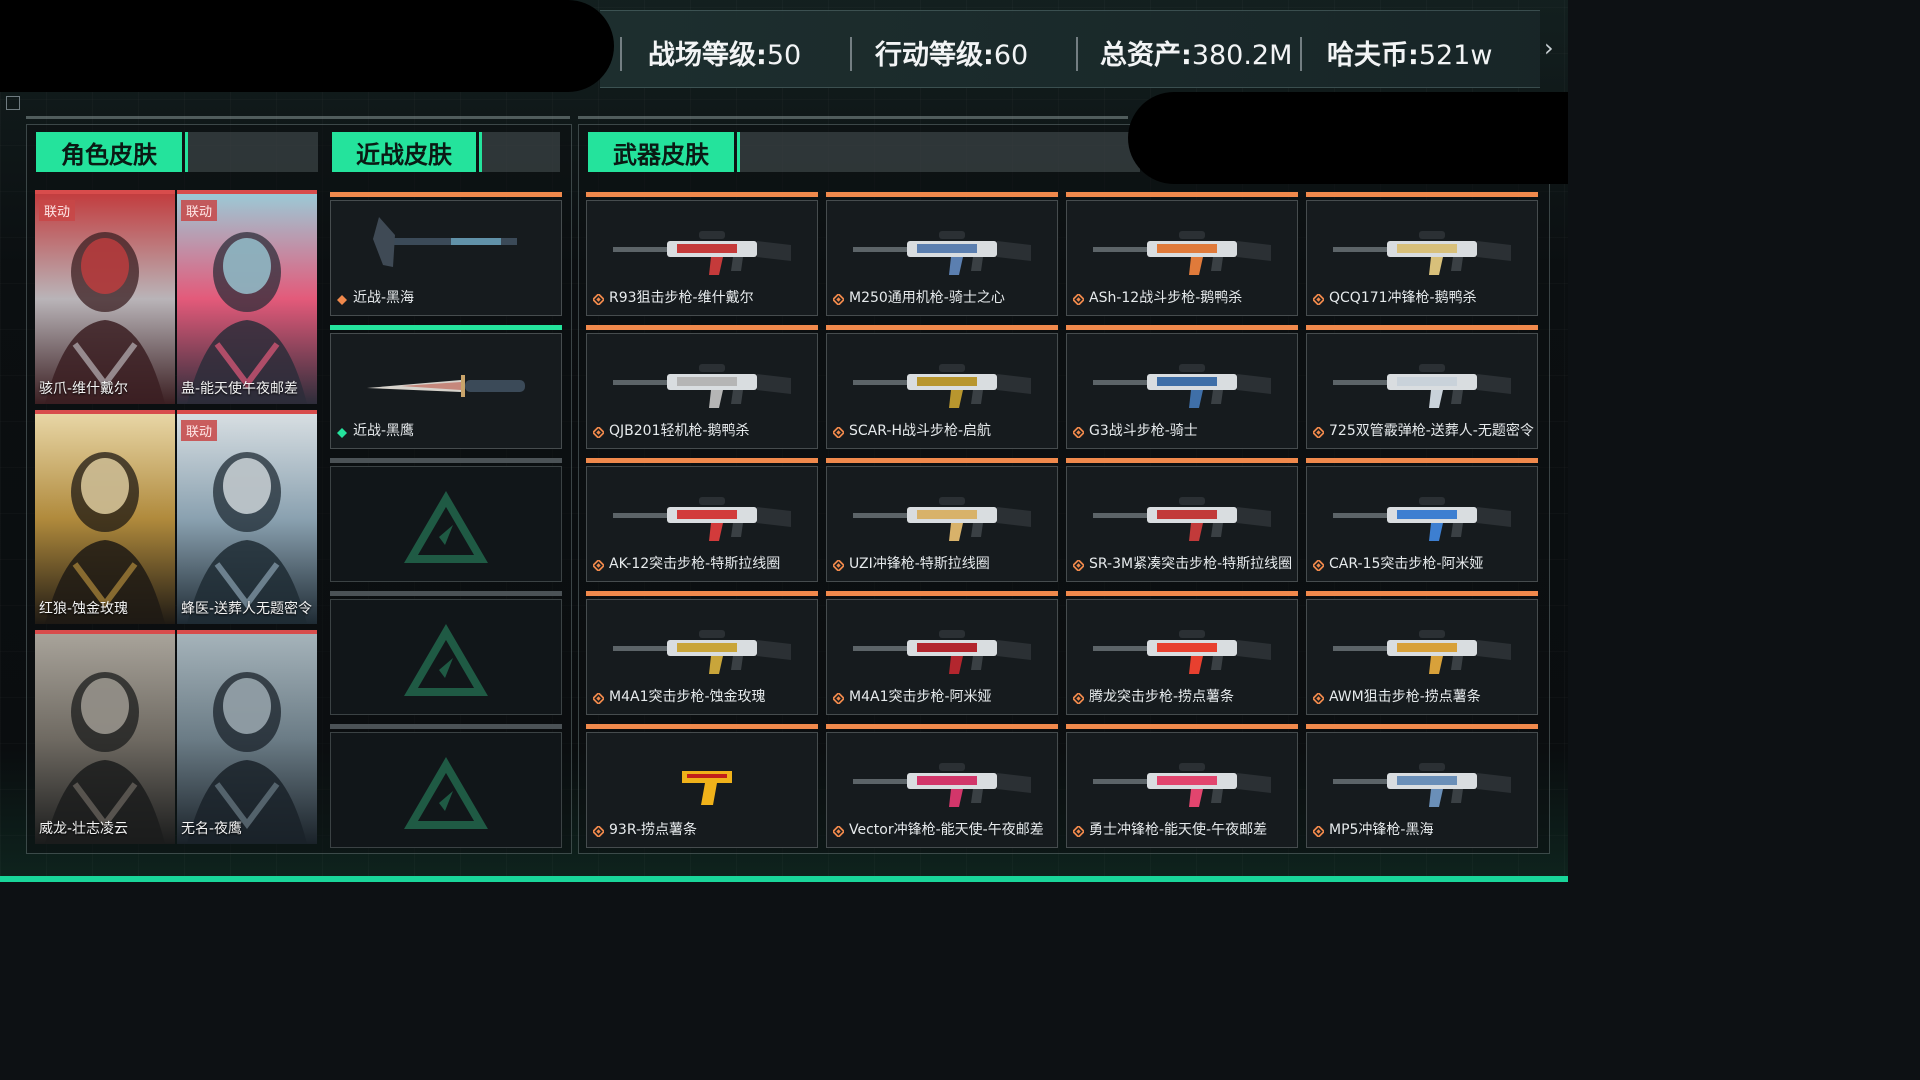 This screenshot has width=1920, height=1080. Describe the element at coordinates (1182, 254) in the screenshot. I see `weapon-skin-card: ASh-12战斗步枪-鹅鸭杀` at that location.